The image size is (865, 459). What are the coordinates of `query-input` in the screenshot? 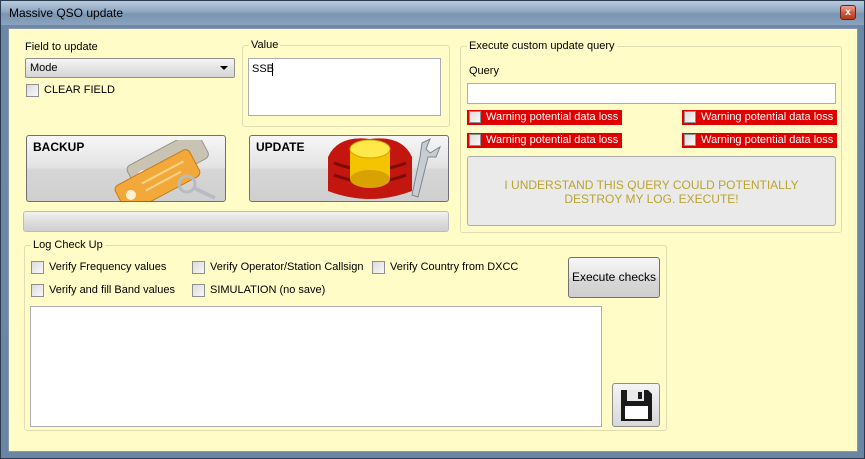 It's located at (651, 93).